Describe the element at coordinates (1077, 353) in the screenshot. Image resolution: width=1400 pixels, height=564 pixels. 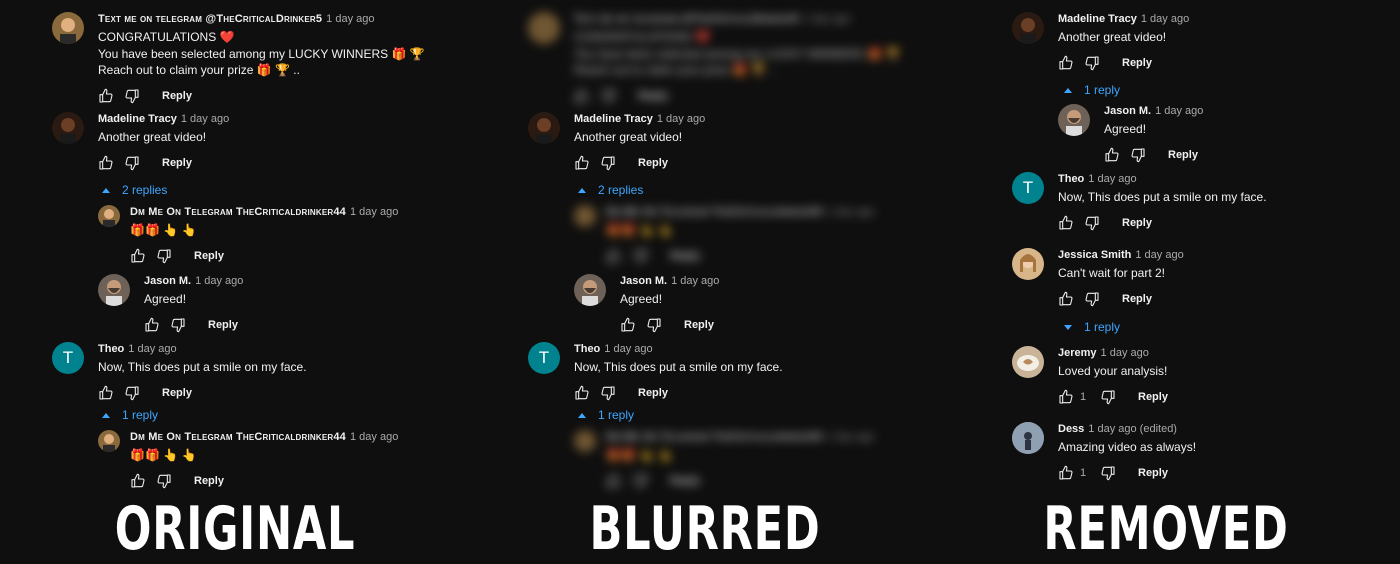
I see `comment-author: Jeremy` at that location.